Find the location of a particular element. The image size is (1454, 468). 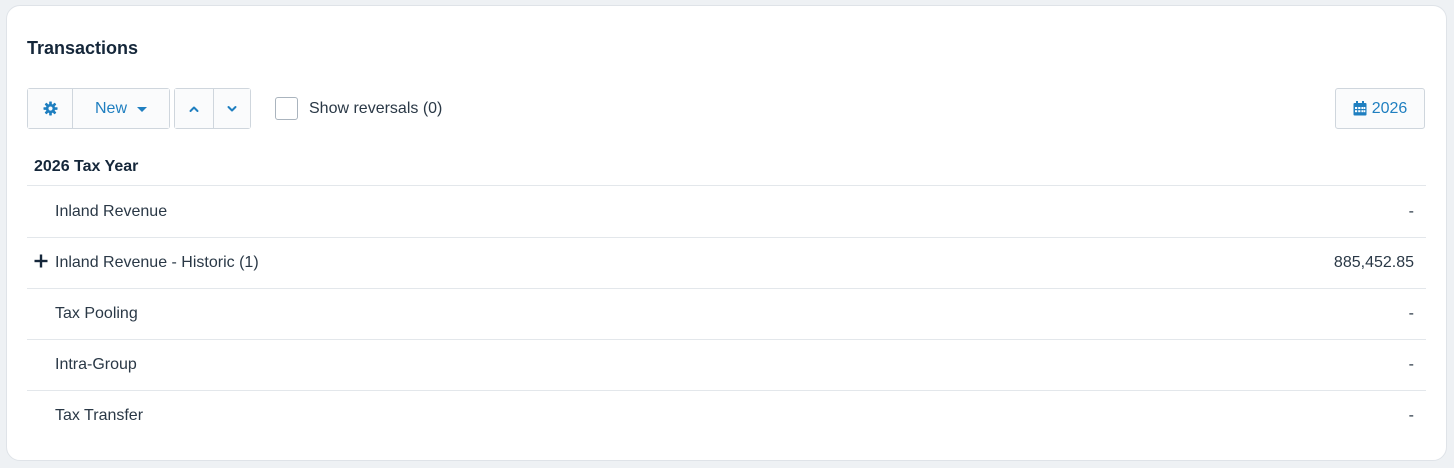

chevron-up-icon is located at coordinates (194, 109).